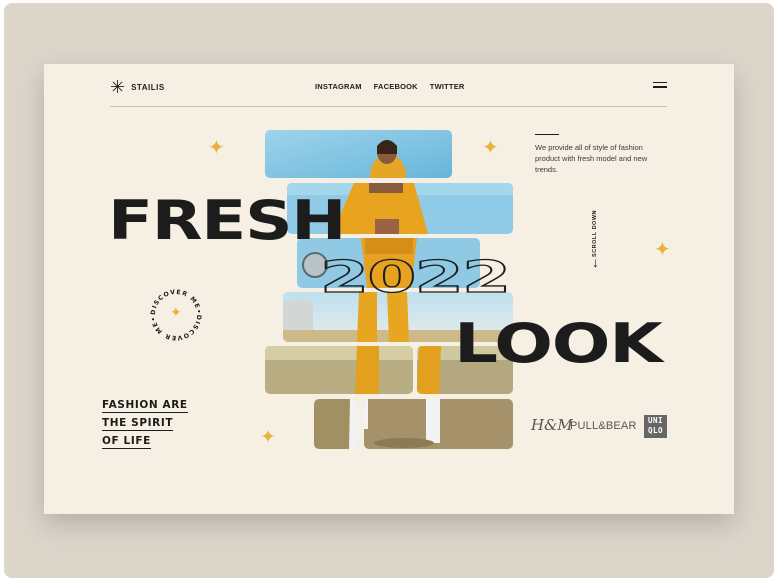  I want to click on brand-pullbear-logo: PULL&BEAR, so click(603, 426).